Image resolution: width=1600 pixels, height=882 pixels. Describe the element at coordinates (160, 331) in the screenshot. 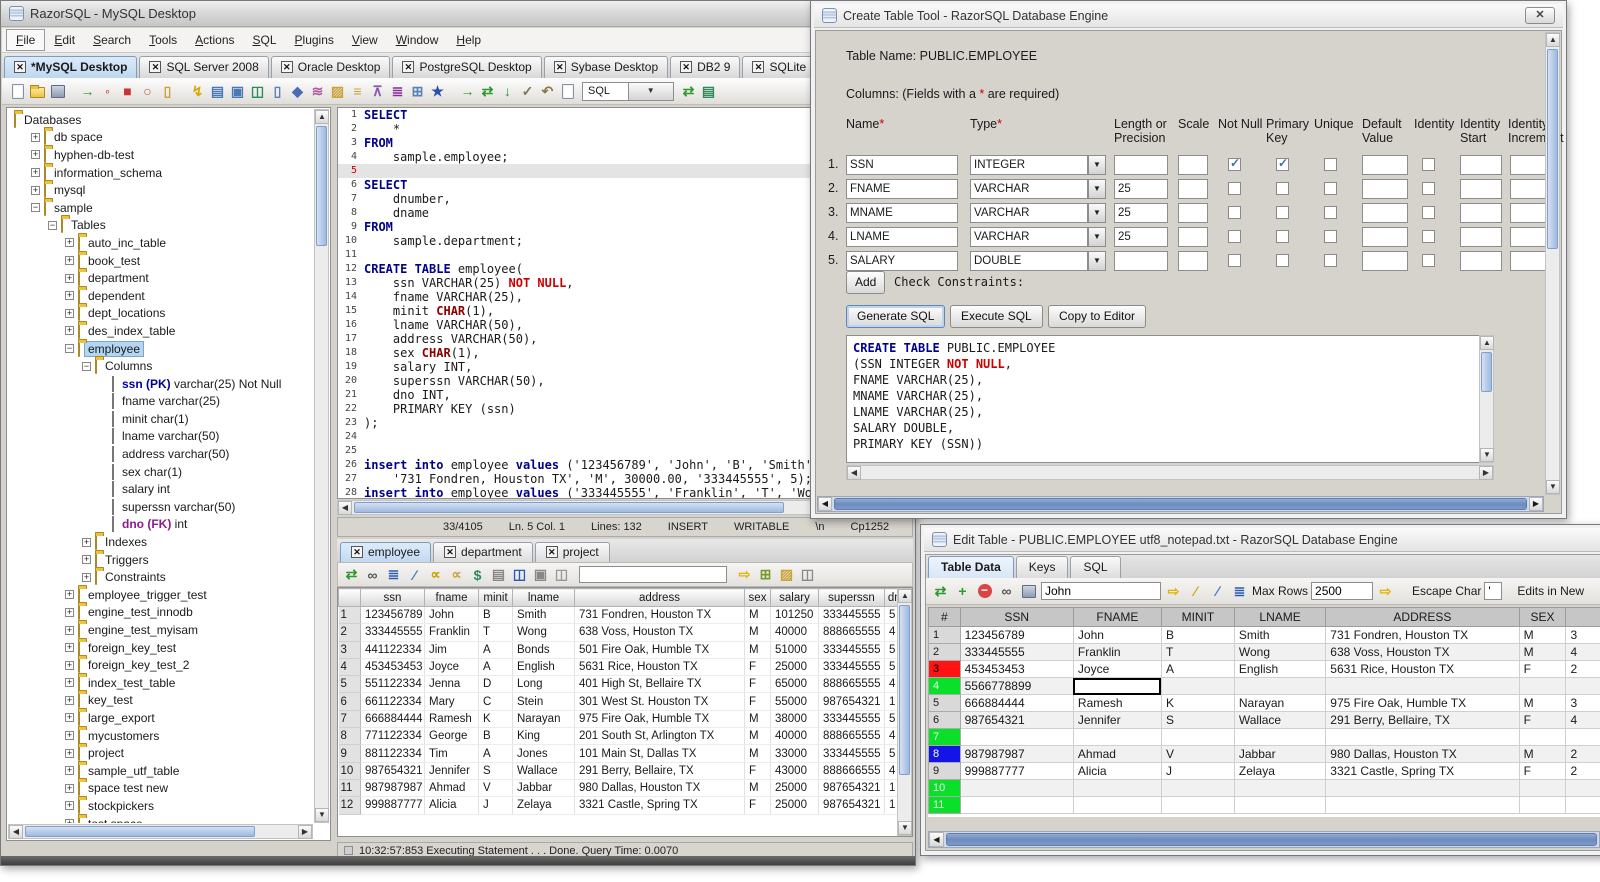

I see `tree-item-des_index_table: + des_index_table` at that location.